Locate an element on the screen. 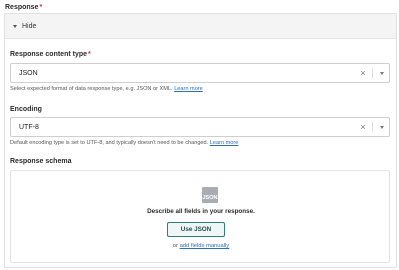 The width and height of the screenshot is (399, 270). json-file-icon: JSON is located at coordinates (210, 195).